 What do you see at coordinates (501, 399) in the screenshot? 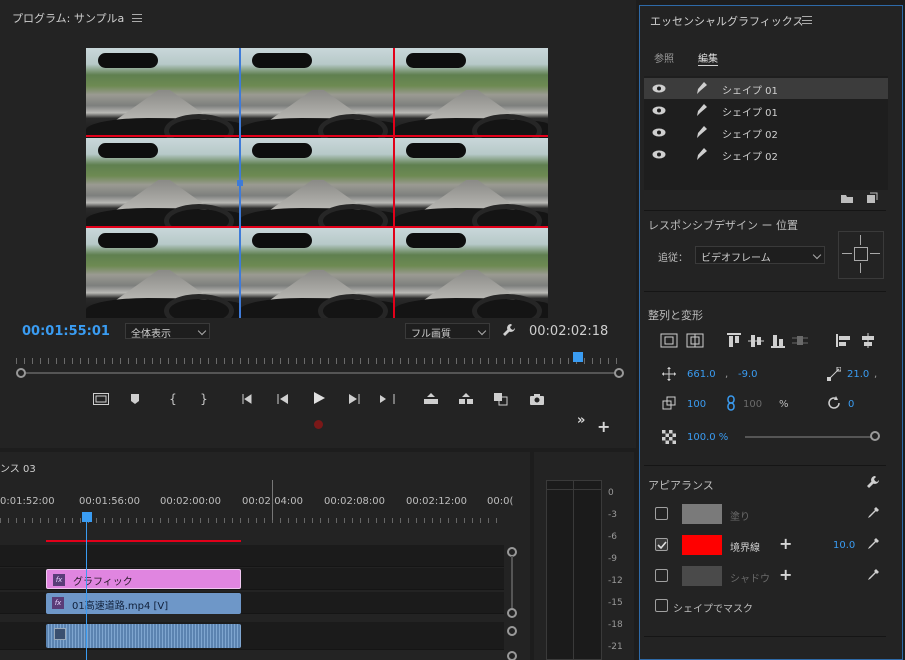
I see `compare-view-icon` at bounding box center [501, 399].